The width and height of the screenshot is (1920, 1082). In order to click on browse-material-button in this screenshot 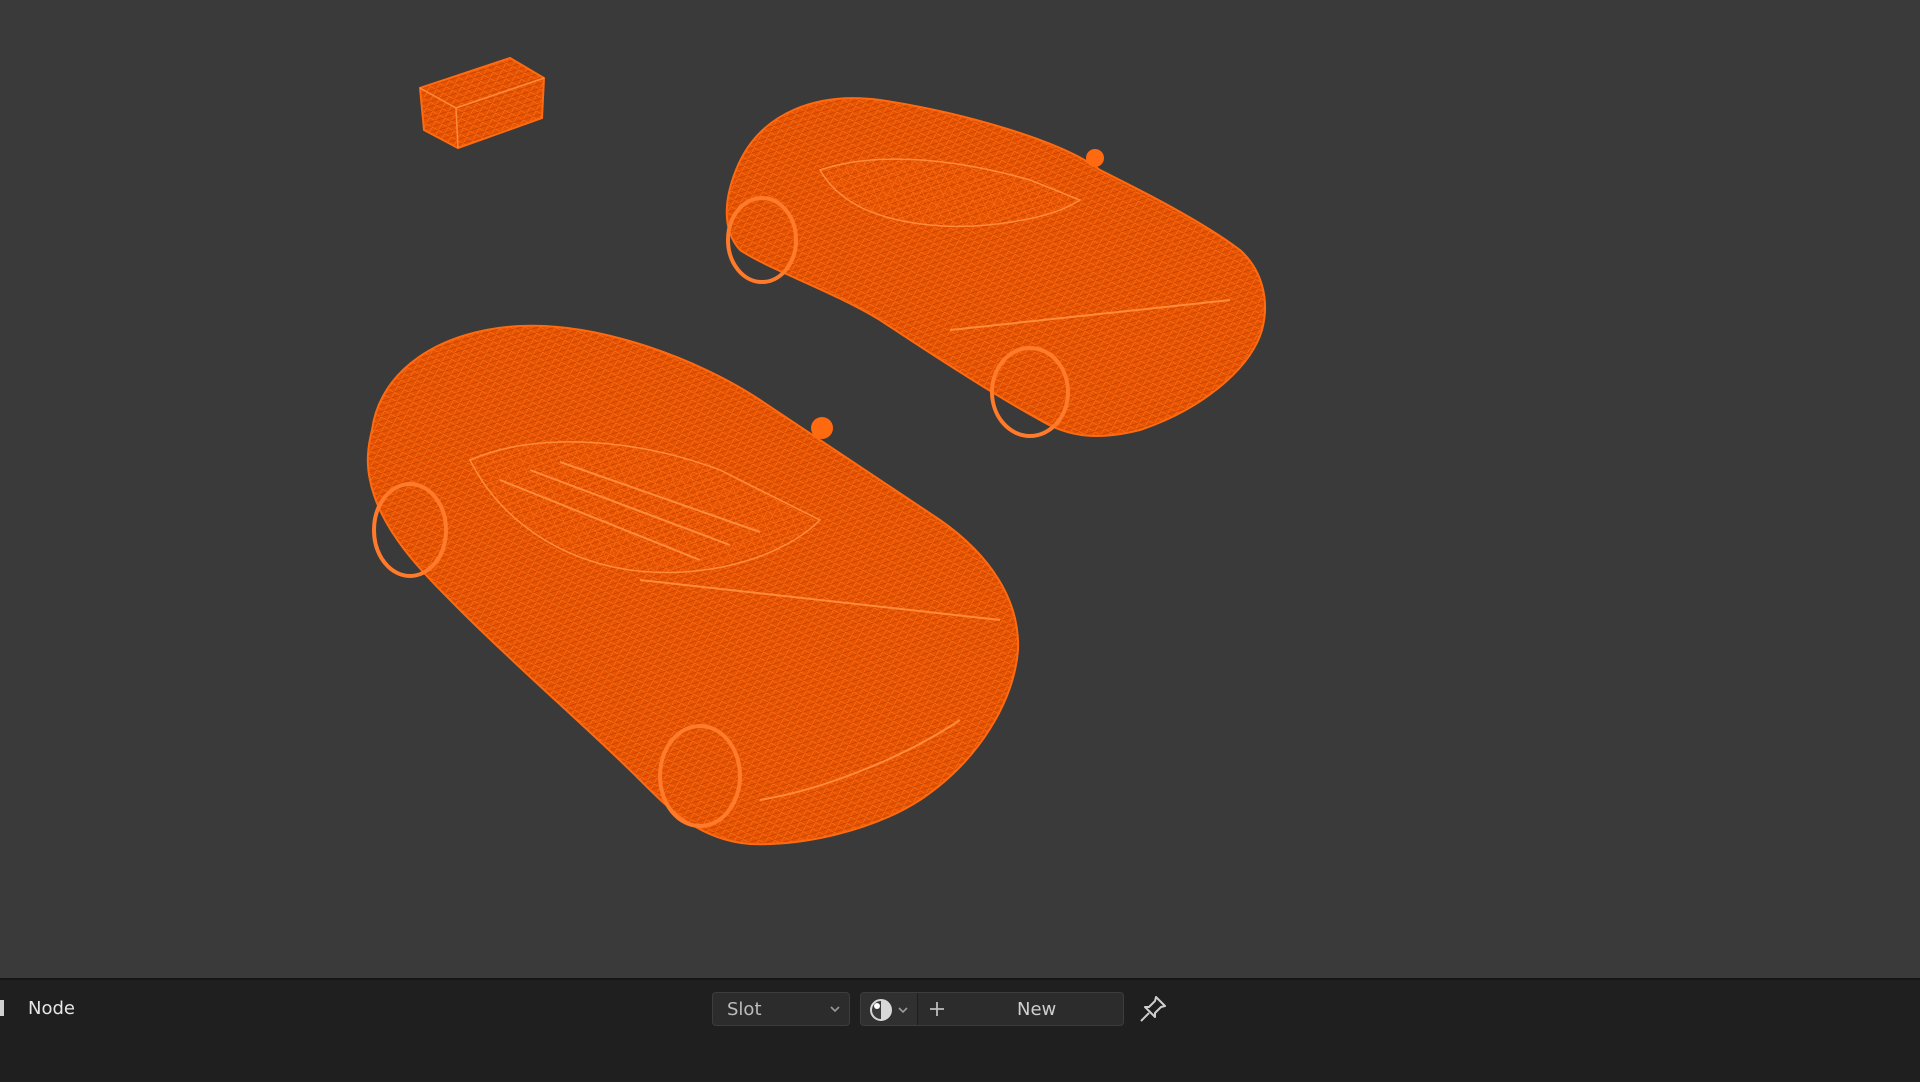, I will do `click(889, 1009)`.